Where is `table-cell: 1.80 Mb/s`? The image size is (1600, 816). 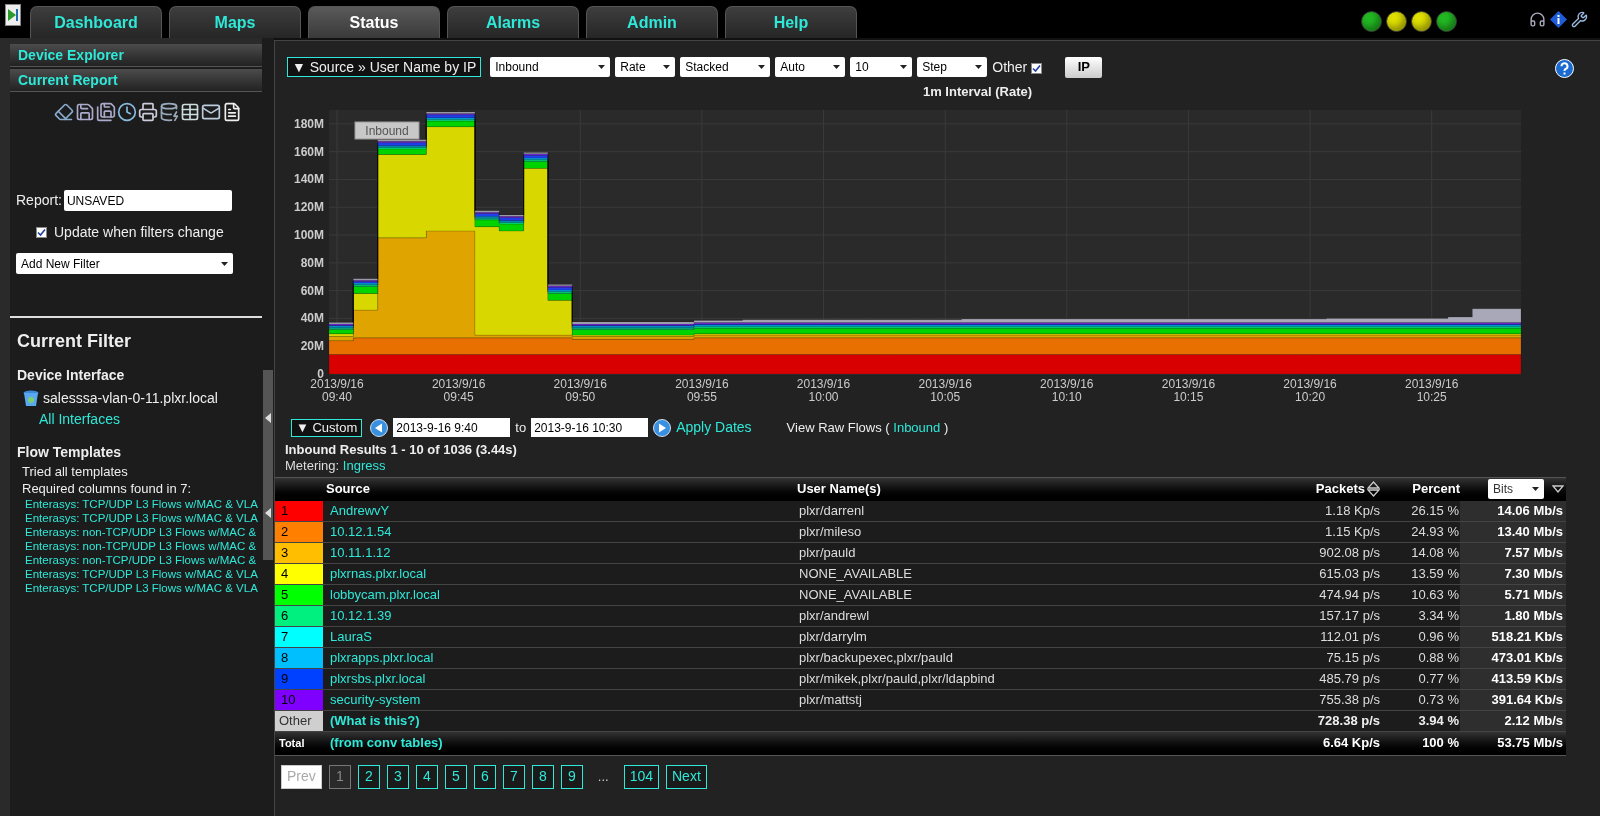
table-cell: 1.80 Mb/s is located at coordinates (1513, 615).